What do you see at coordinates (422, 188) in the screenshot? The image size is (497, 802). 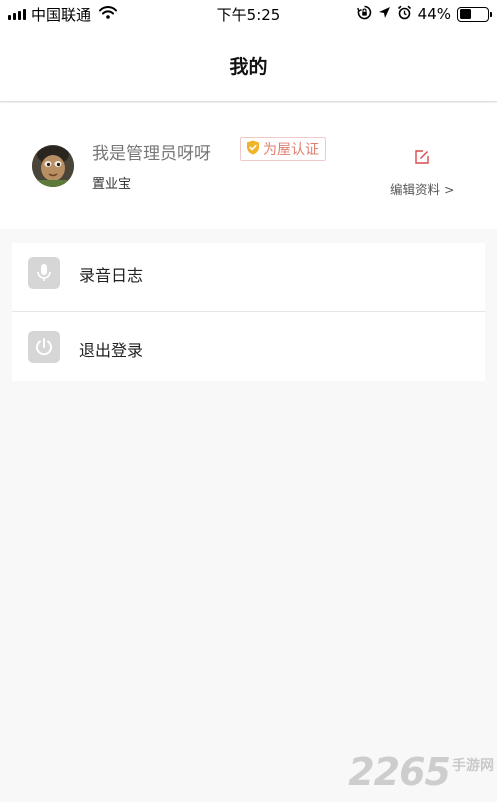 I see `edit-profile-link: 编辑资料 >` at bounding box center [422, 188].